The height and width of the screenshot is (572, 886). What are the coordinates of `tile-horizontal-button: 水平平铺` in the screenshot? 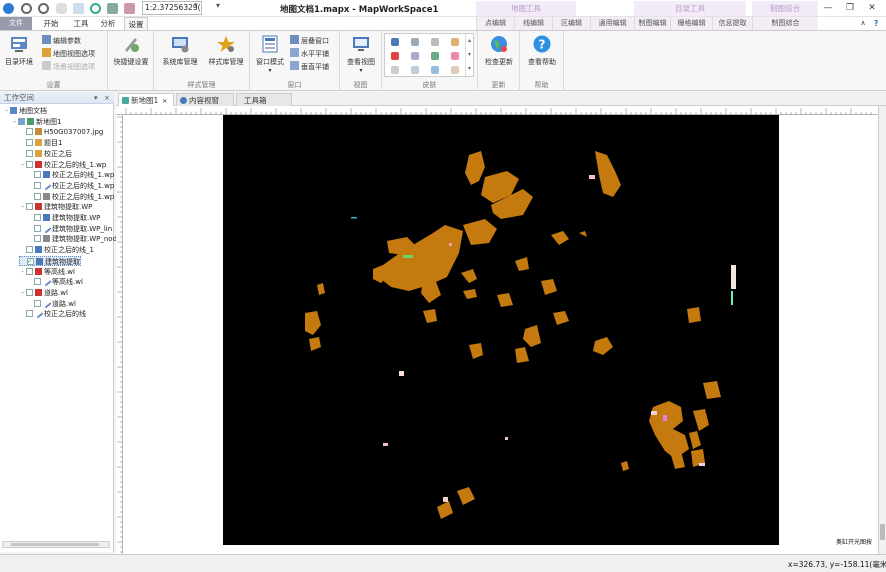 It's located at (309, 53).